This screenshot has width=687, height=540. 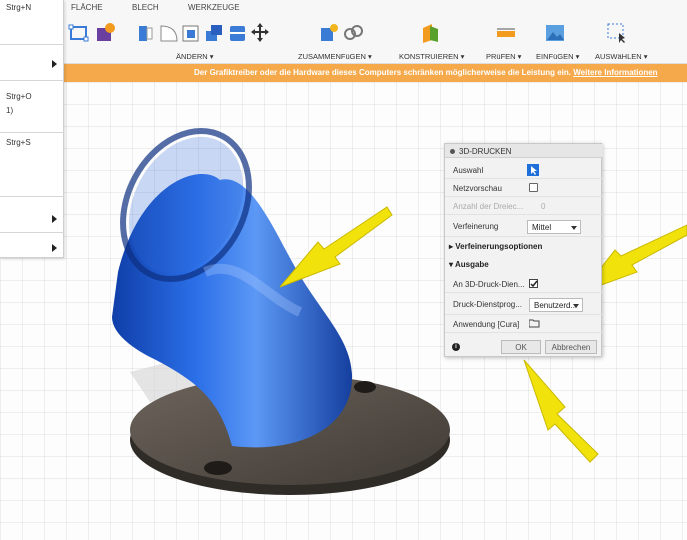 I want to click on row-selection: Auswahl, so click(x=524, y=170).